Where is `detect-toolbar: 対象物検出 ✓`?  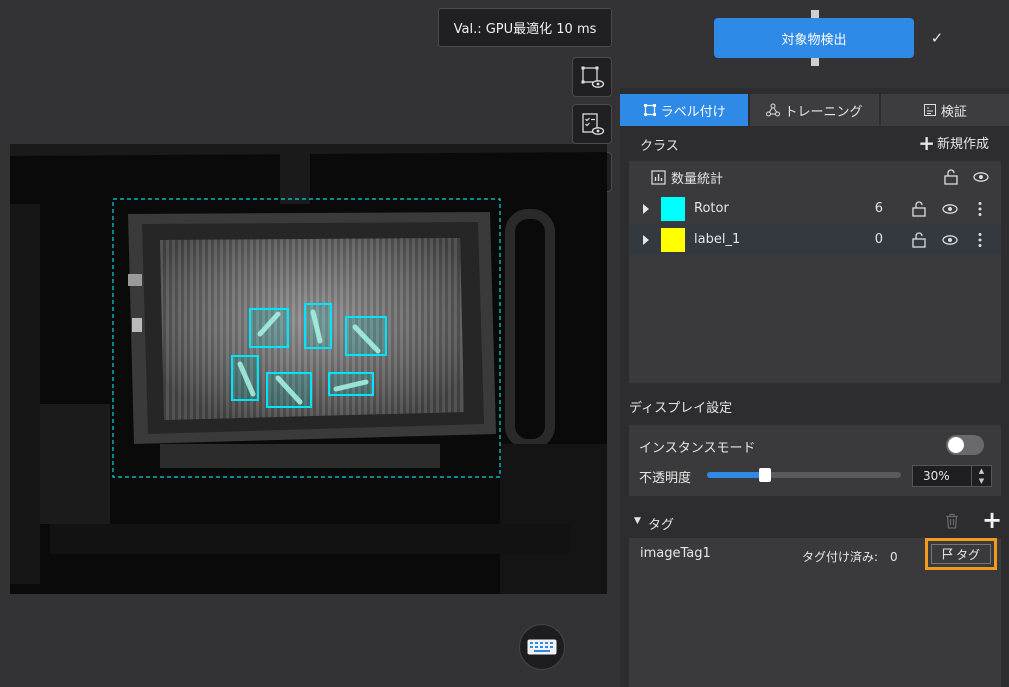
detect-toolbar: 対象物検出 ✓ is located at coordinates (814, 44).